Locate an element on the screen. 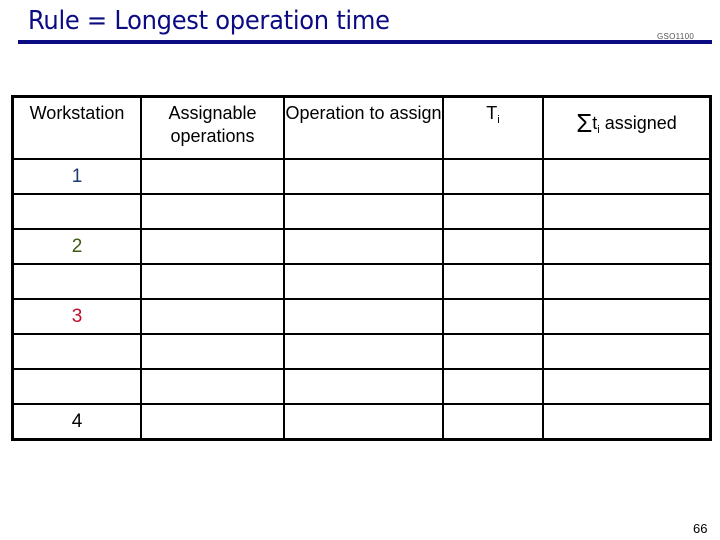 This screenshot has height=540, width=720. header-operation-to-assign: Operation to assign is located at coordinates (363, 127).